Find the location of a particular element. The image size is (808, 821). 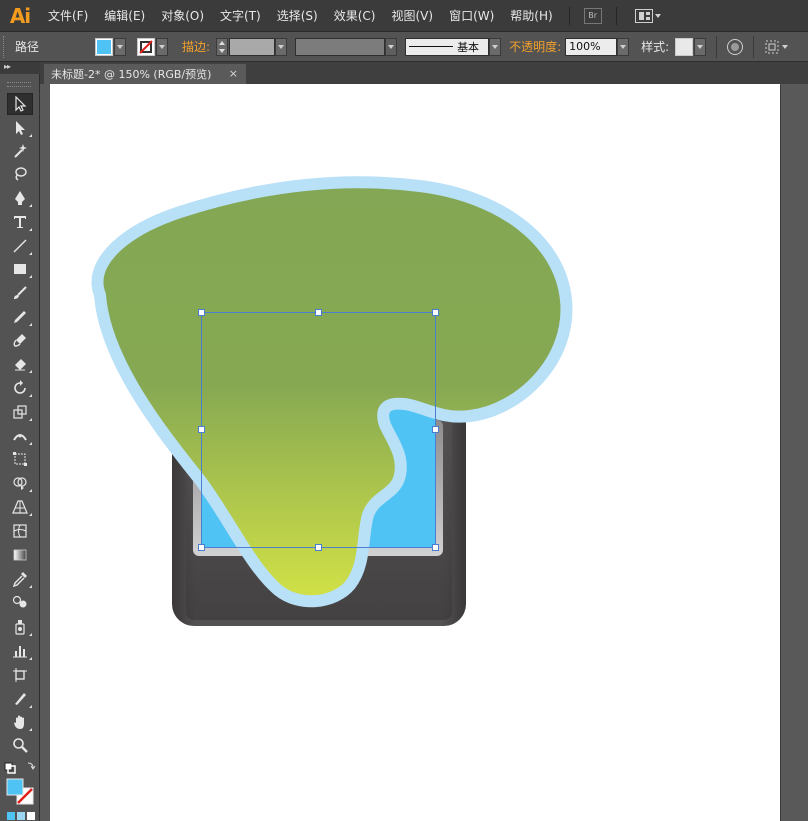

menu-effect: 效果(C) is located at coordinates (355, 16).